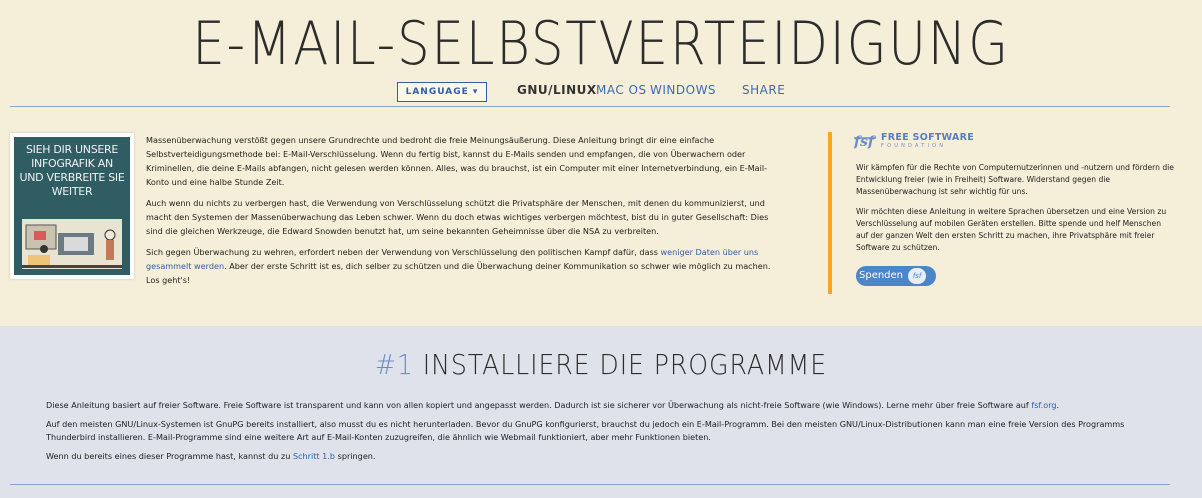  I want to click on section-number: #1, so click(394, 364).